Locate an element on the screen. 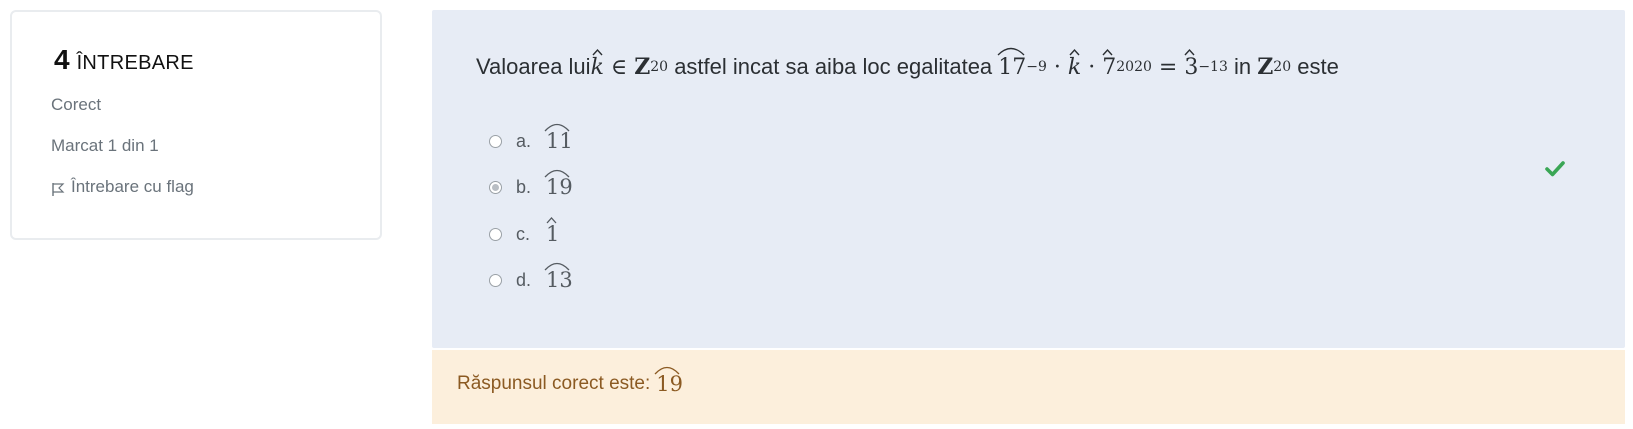  answer-letter: b. is located at coordinates (524, 186).